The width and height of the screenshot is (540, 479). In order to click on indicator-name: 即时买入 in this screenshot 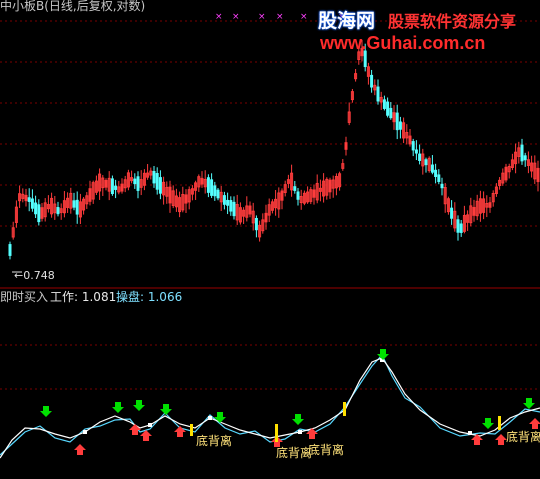, I will do `click(24, 297)`.